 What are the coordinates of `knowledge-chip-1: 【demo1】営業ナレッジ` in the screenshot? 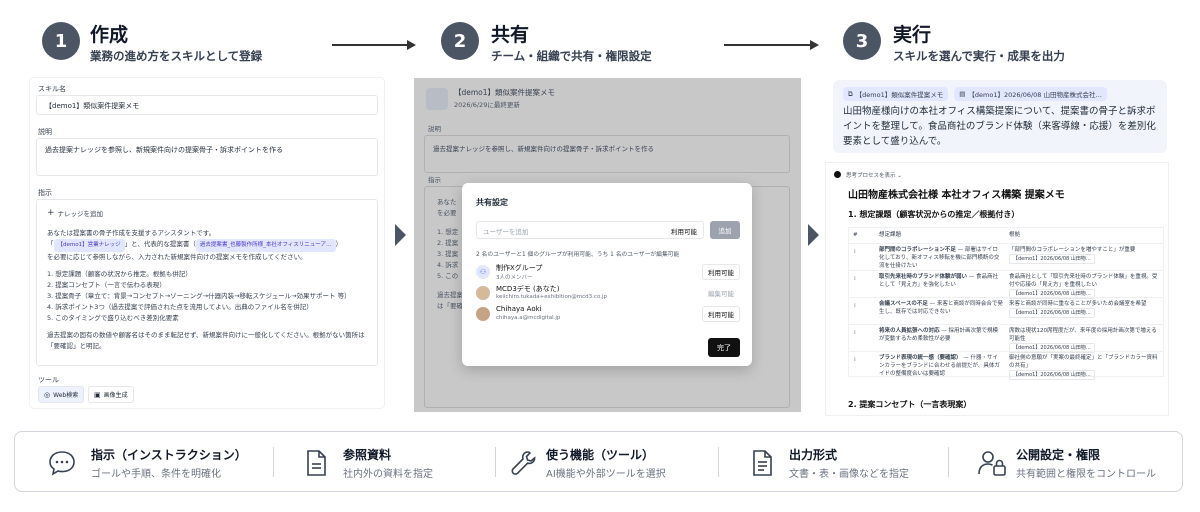 It's located at (89, 245).